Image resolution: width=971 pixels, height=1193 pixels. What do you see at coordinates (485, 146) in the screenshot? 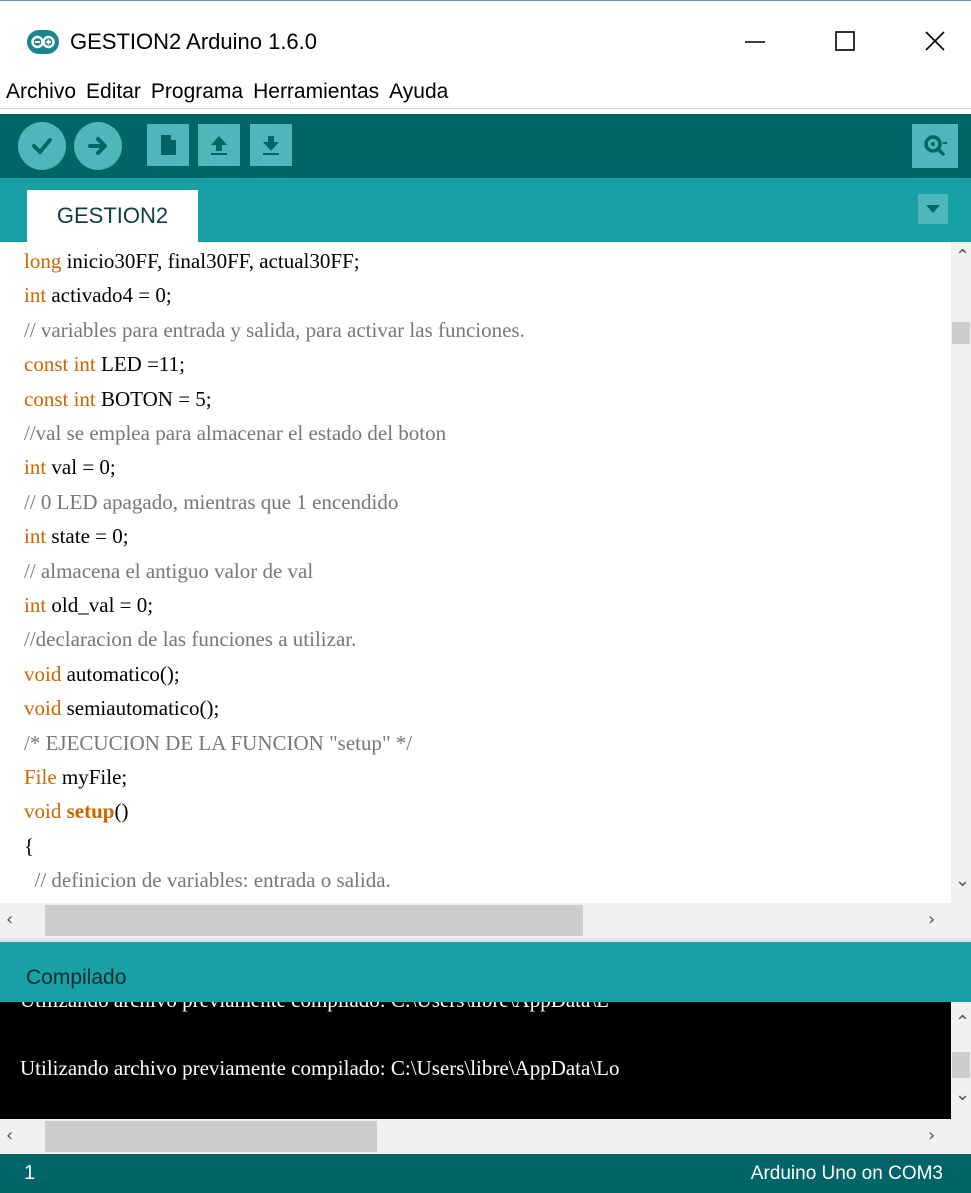
I see `toolbar` at bounding box center [485, 146].